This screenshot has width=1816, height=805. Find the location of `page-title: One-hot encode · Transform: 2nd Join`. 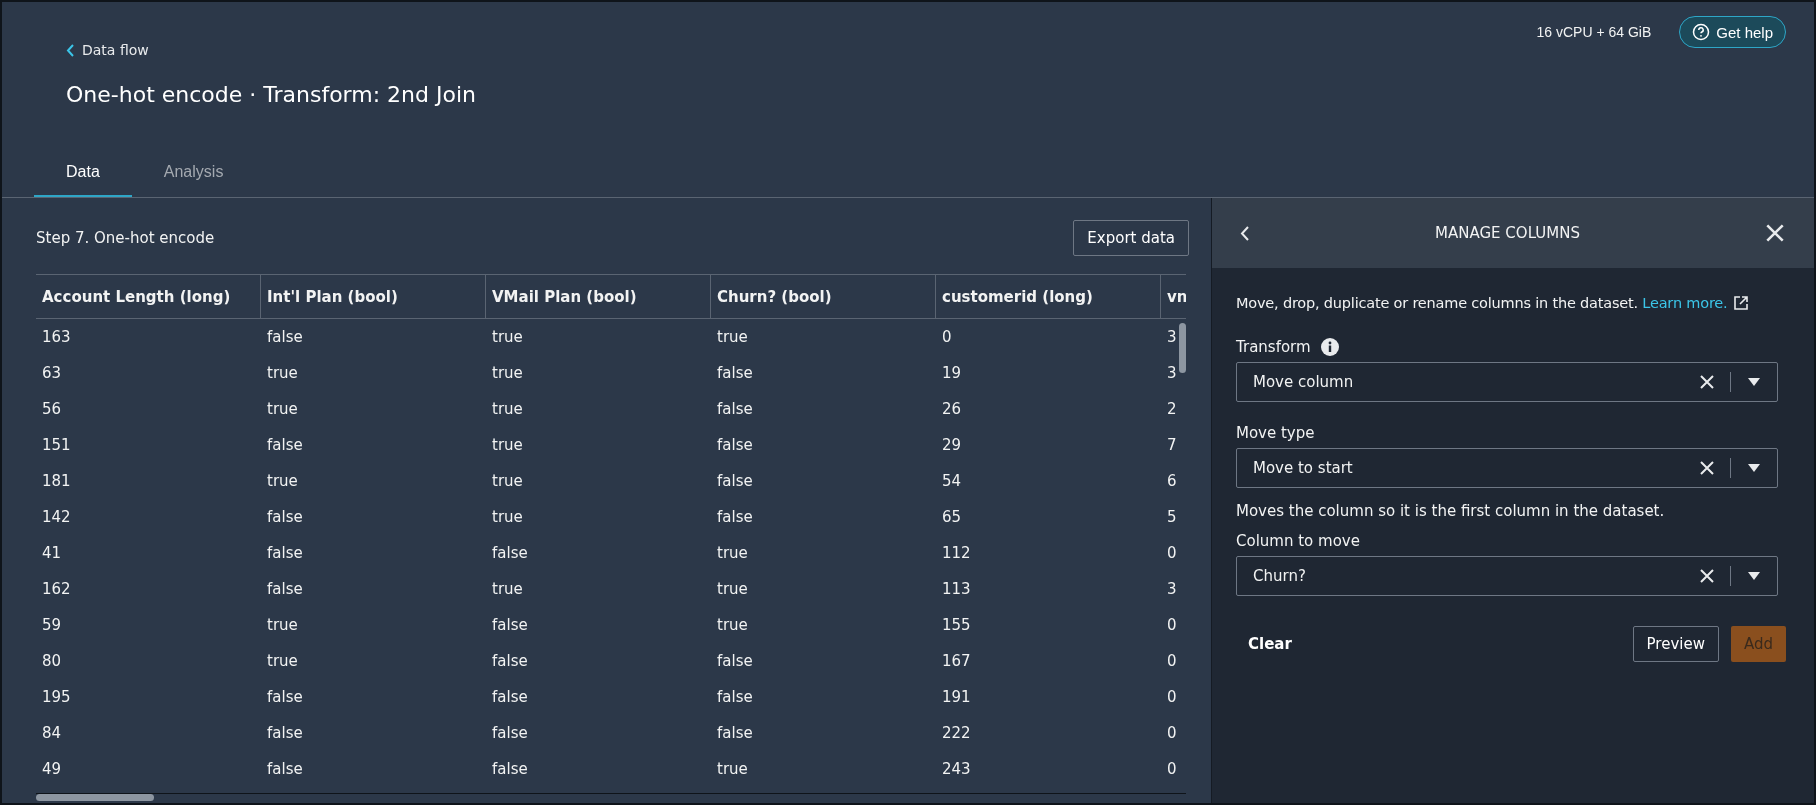

page-title: One-hot encode · Transform: 2nd Join is located at coordinates (271, 94).